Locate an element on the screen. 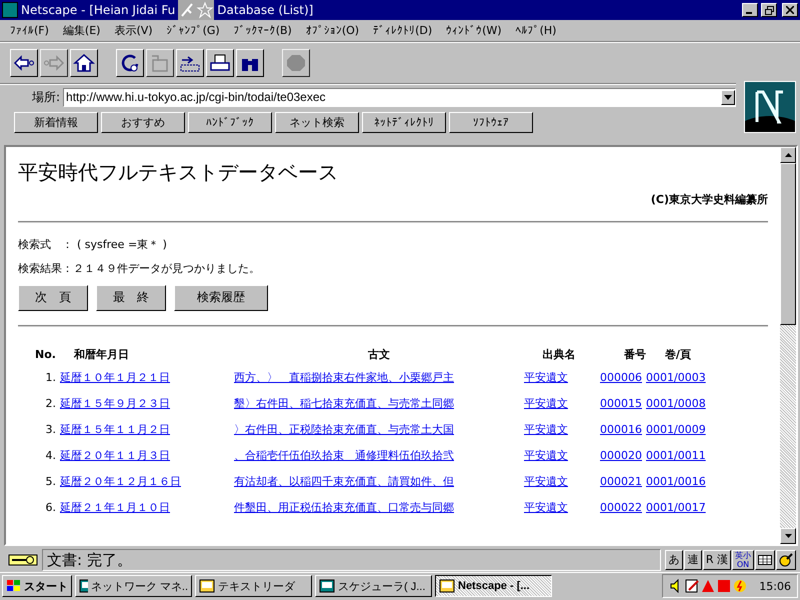 Image resolution: width=800 pixels, height=600 pixels. ime-button: あ is located at coordinates (673, 560).